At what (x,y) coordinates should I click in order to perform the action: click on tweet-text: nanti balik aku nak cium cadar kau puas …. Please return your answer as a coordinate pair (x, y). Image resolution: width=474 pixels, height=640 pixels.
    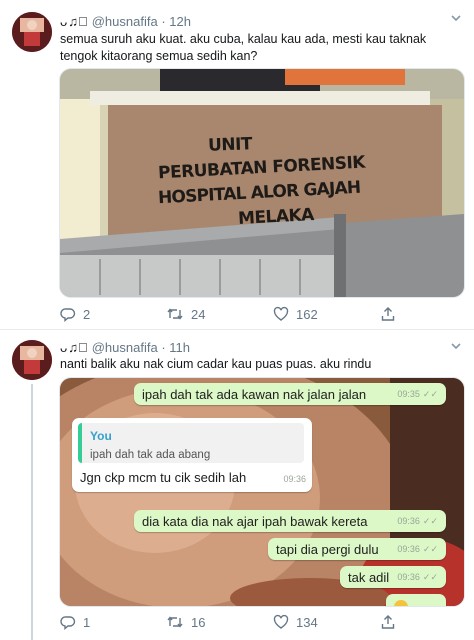
    Looking at the image, I should click on (216, 364).